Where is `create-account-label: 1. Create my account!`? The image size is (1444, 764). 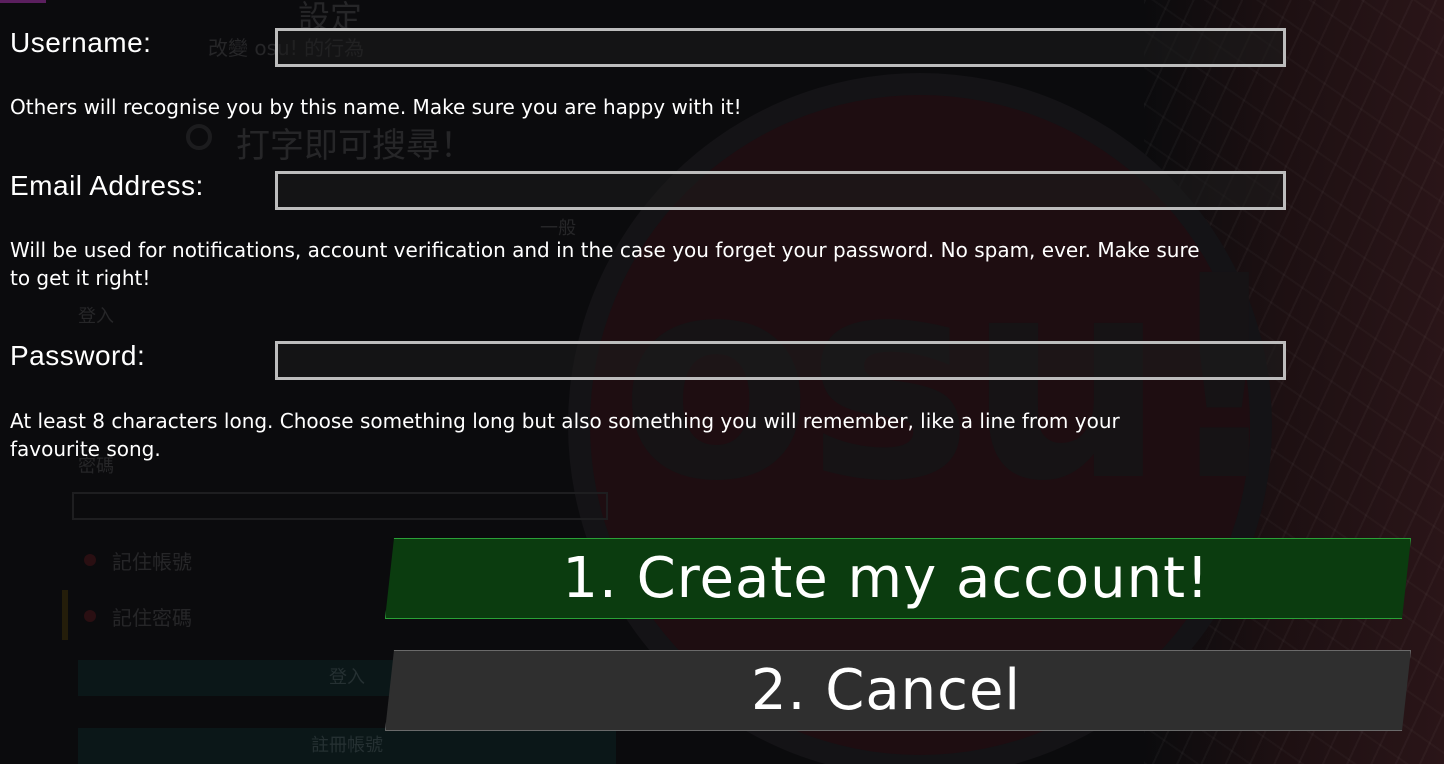
create-account-label: 1. Create my account! is located at coordinates (886, 578).